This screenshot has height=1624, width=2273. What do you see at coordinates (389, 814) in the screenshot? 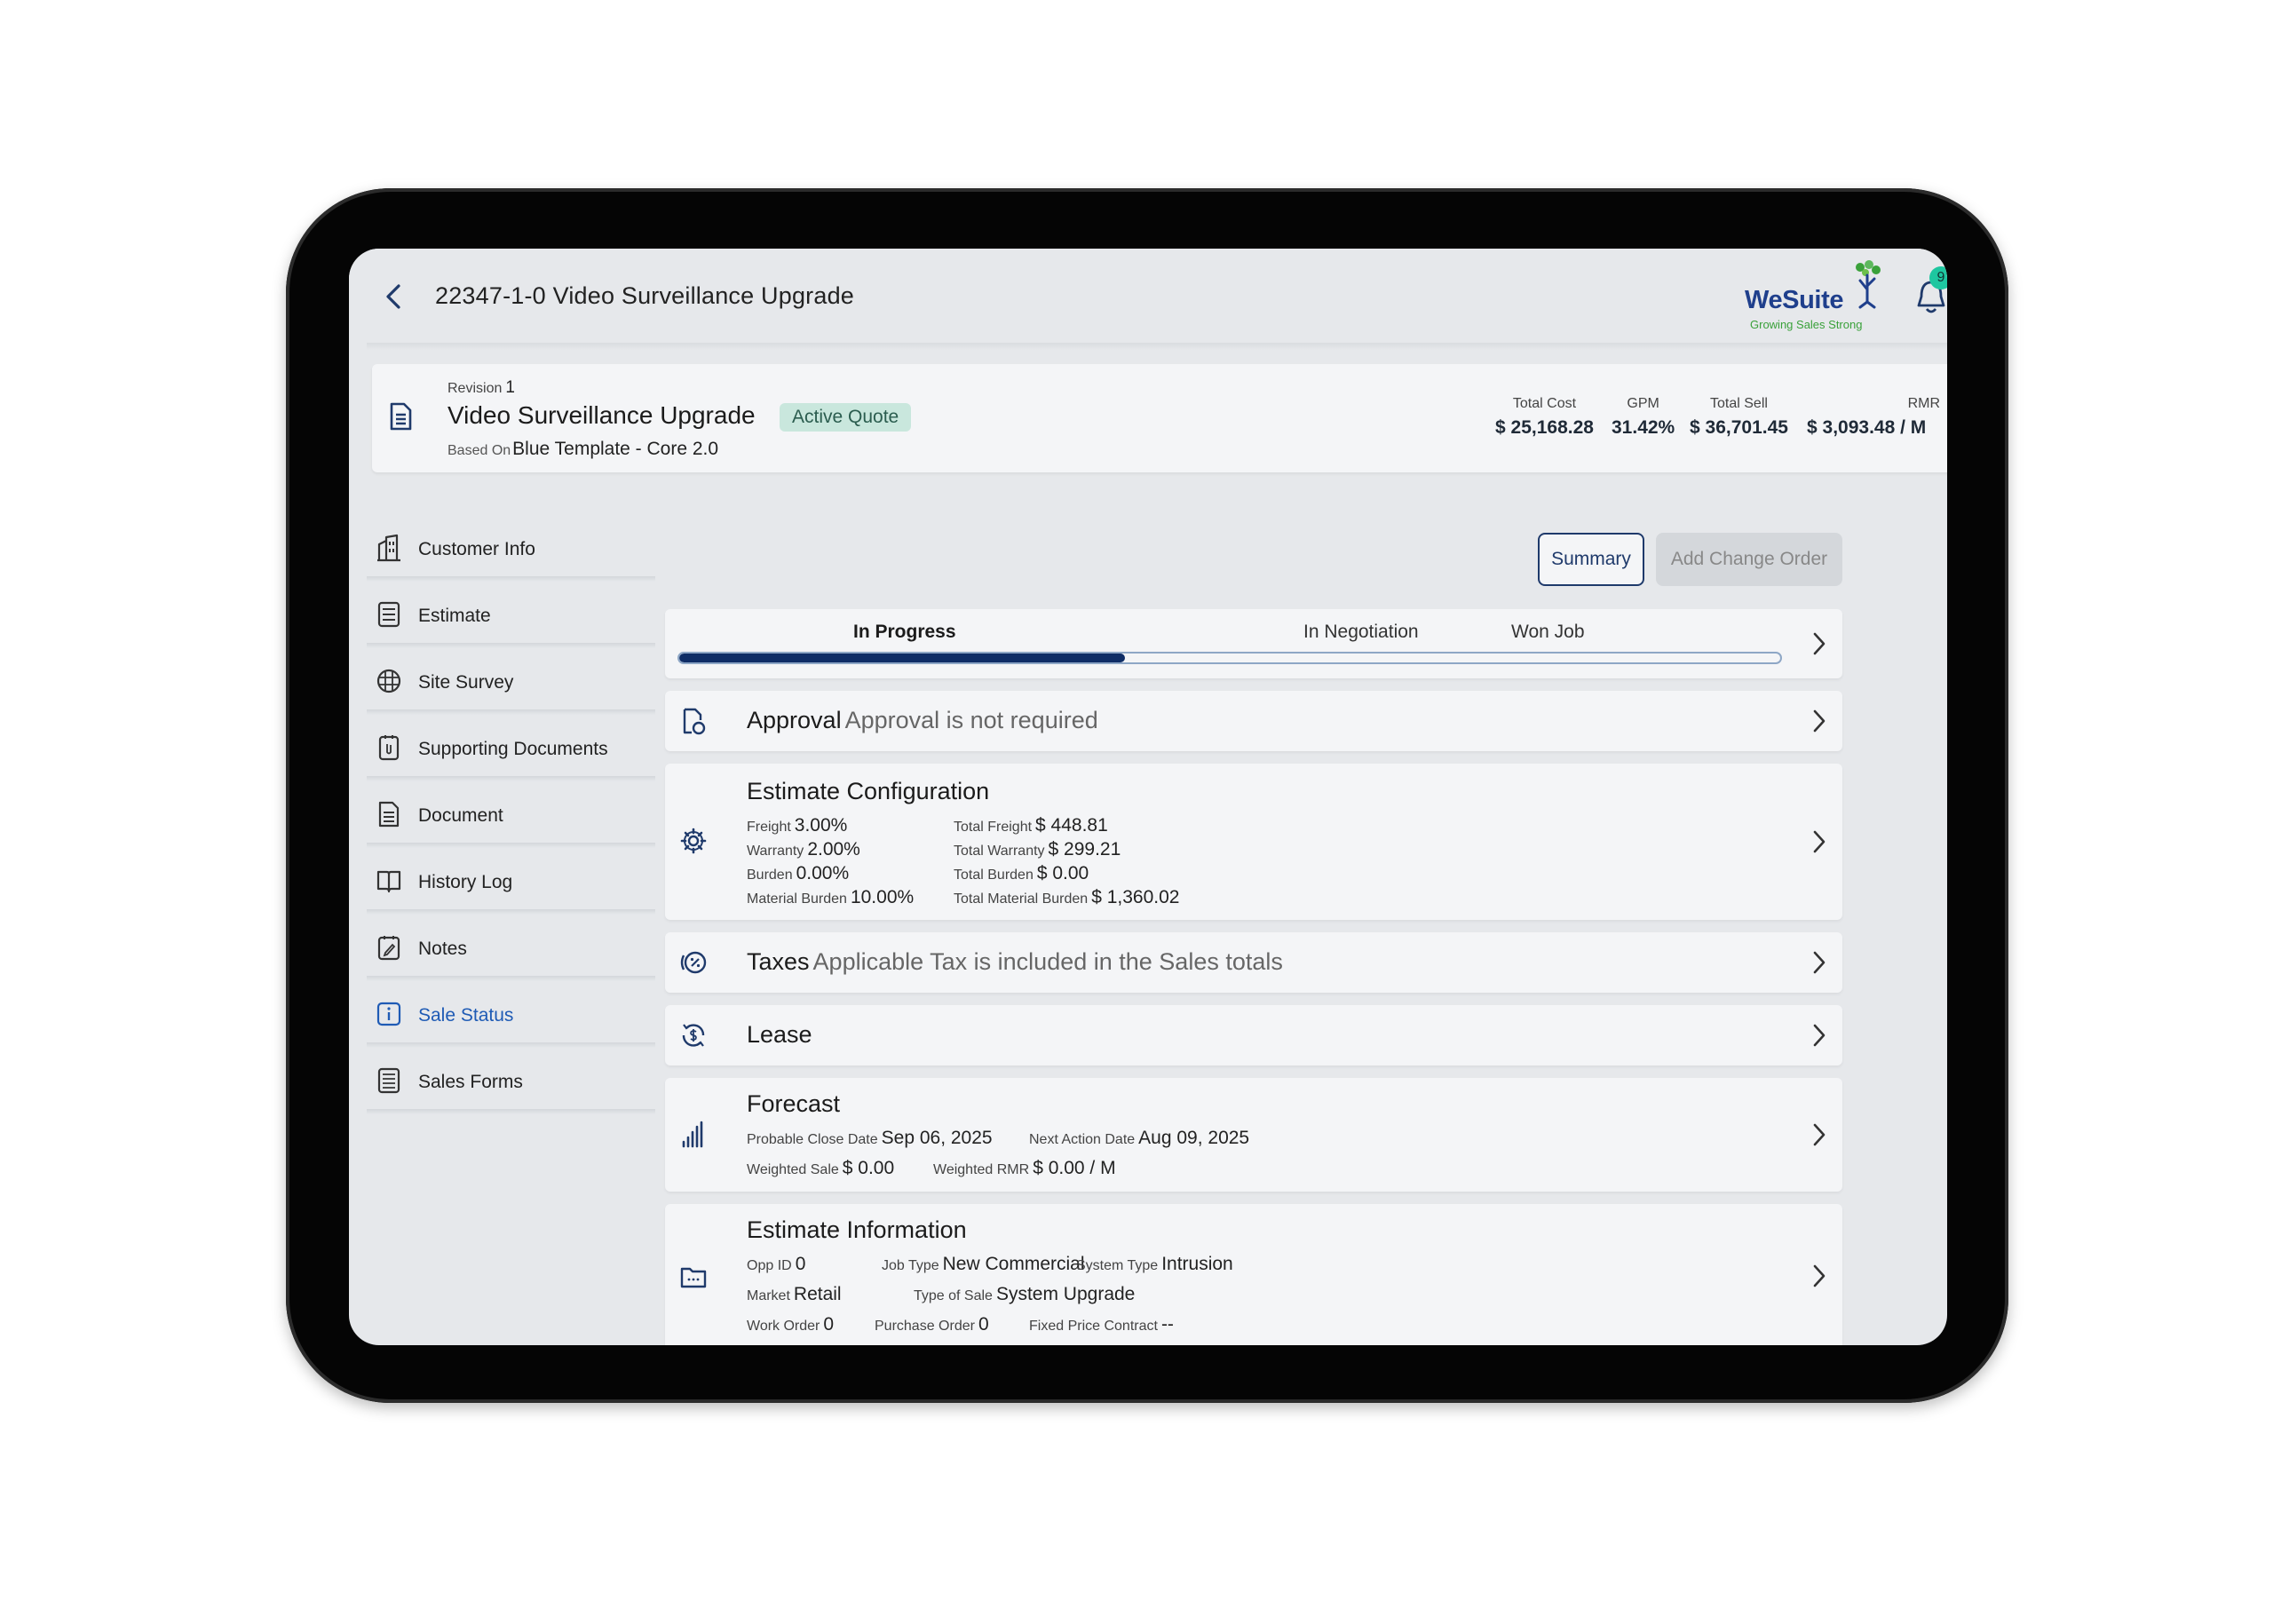
I see `document-icon` at bounding box center [389, 814].